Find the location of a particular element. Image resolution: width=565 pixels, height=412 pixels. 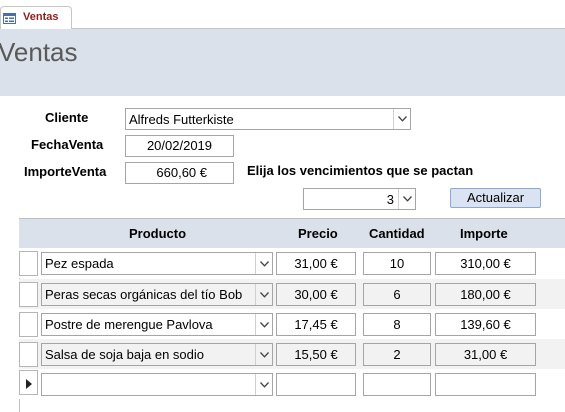

producto-value: Postre de merengue Pavlova is located at coordinates (129, 324).